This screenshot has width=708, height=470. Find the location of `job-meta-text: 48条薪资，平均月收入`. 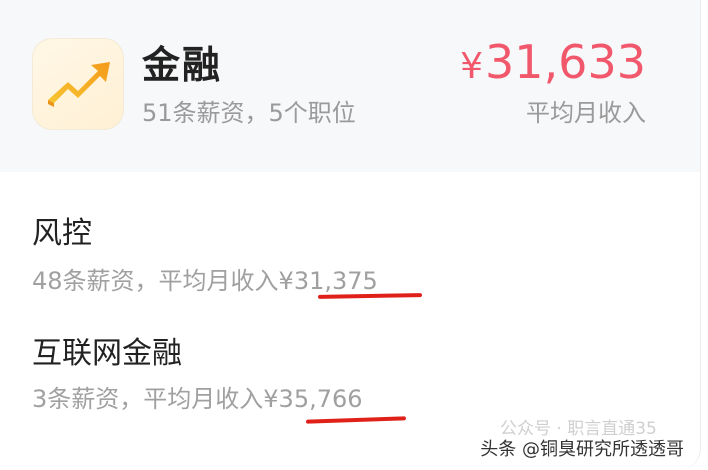

job-meta-text: 48条薪资，平均月收入 is located at coordinates (155, 281).